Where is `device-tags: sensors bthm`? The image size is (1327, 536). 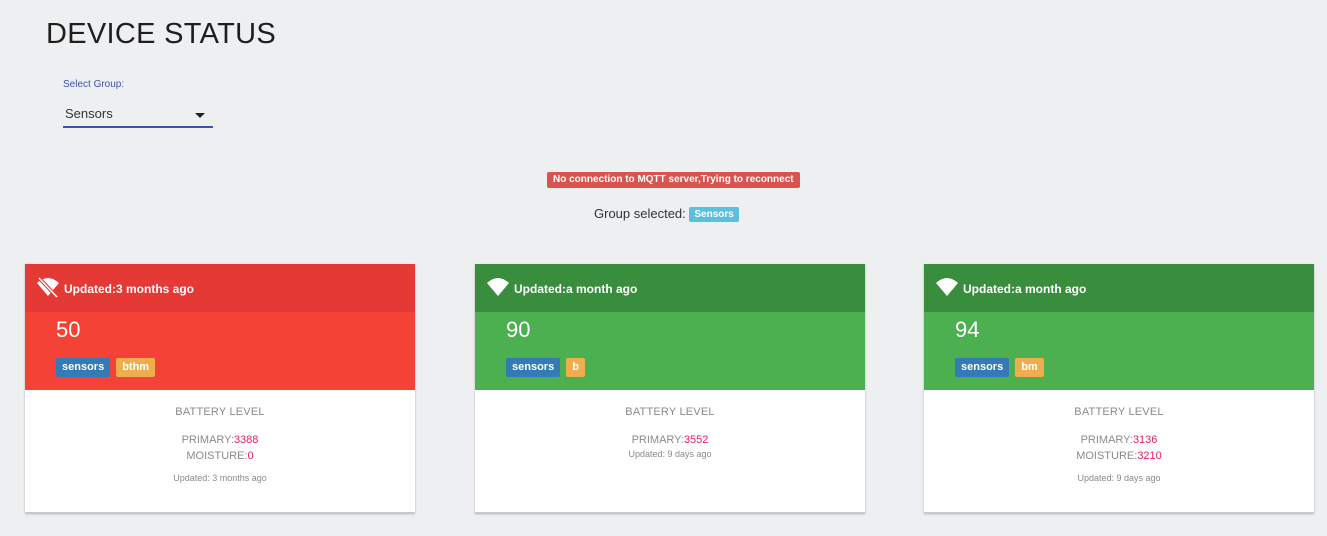
device-tags: sensors bthm is located at coordinates (106, 367).